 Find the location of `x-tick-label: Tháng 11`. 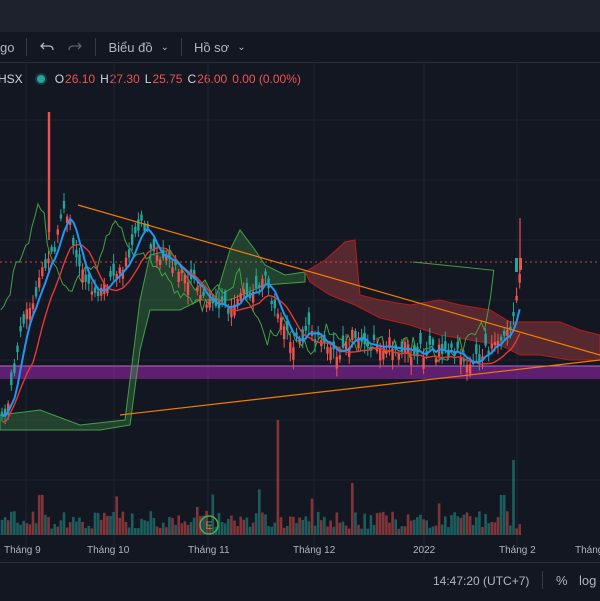

x-tick-label: Tháng 11 is located at coordinates (209, 550).